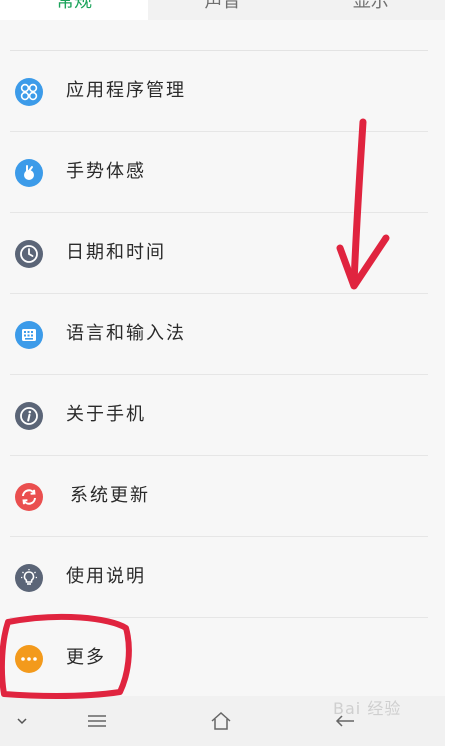  What do you see at coordinates (29, 659) in the screenshot?
I see `more-dots-icon` at bounding box center [29, 659].